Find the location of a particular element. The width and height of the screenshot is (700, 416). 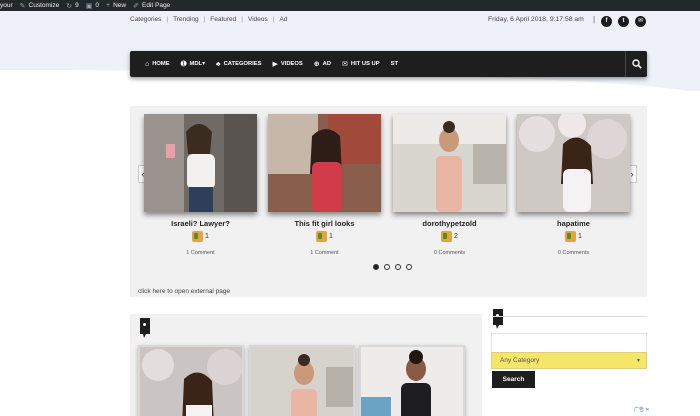

slider-pagination is located at coordinates (395, 267).